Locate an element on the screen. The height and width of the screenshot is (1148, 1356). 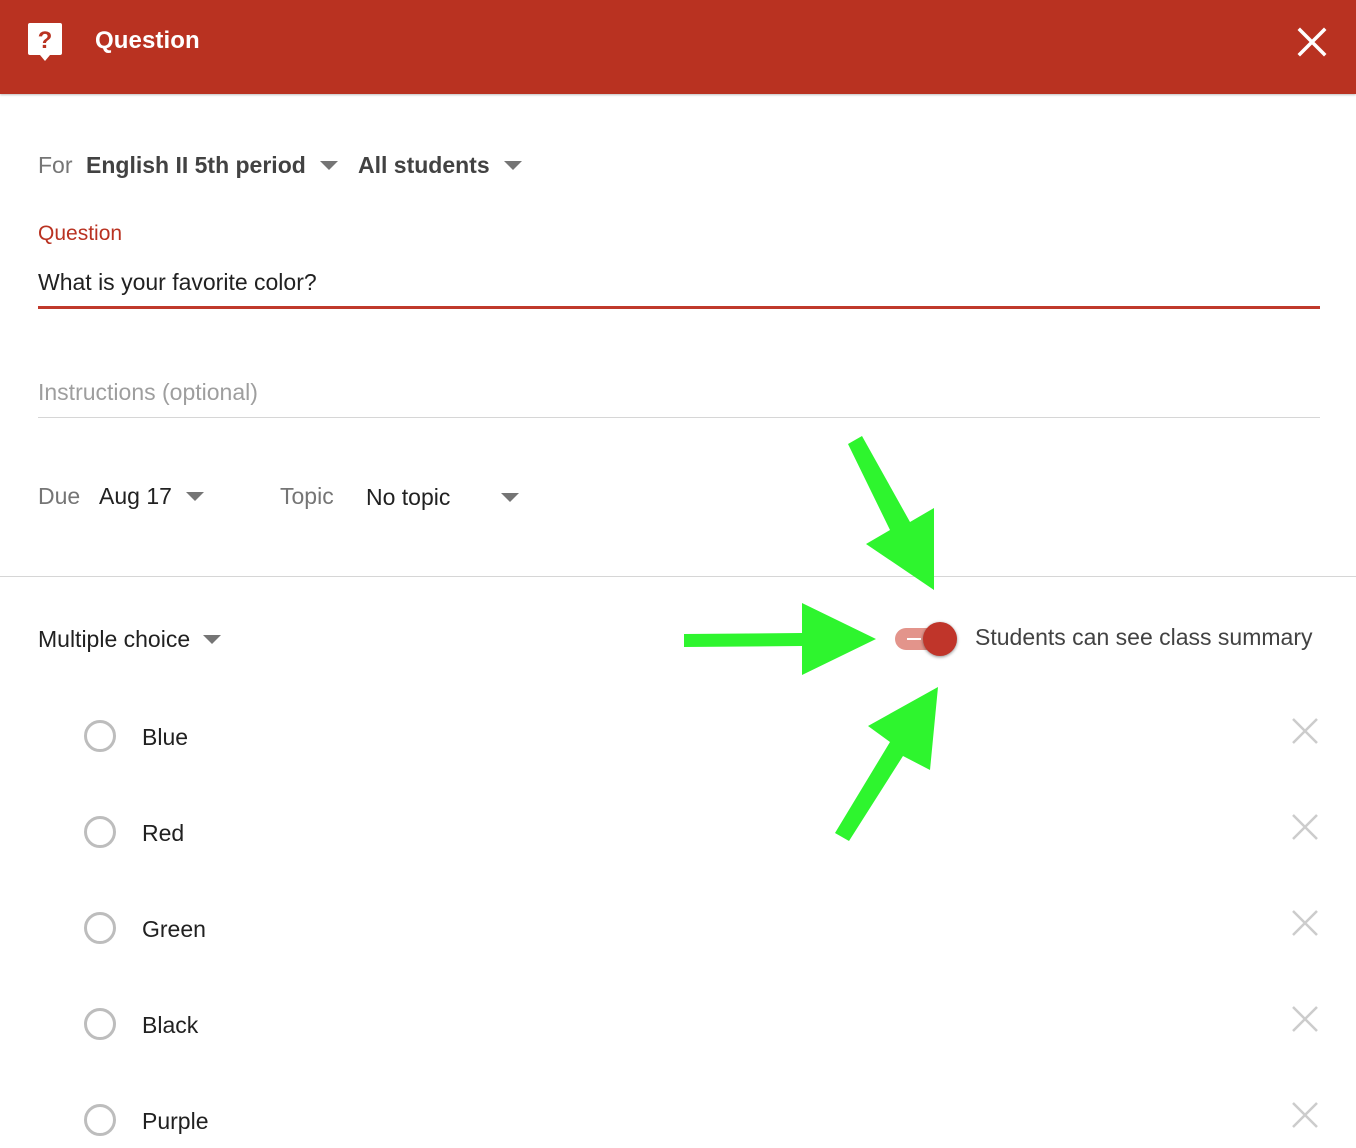
dialog-title: Question is located at coordinates (147, 40).